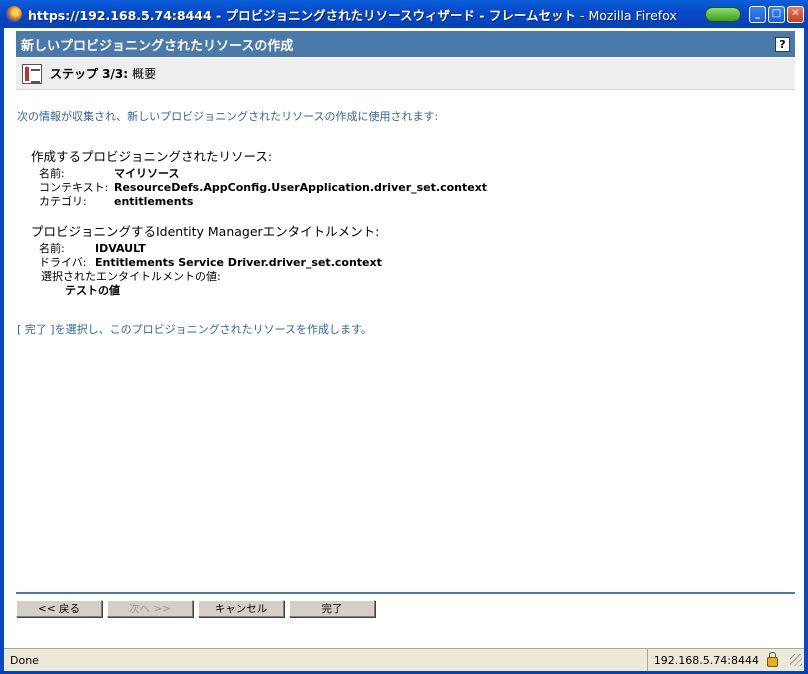 The image size is (808, 674). I want to click on window-title-page: プロビジョニングされたリソースウィザード - フレームセット, so click(400, 15).